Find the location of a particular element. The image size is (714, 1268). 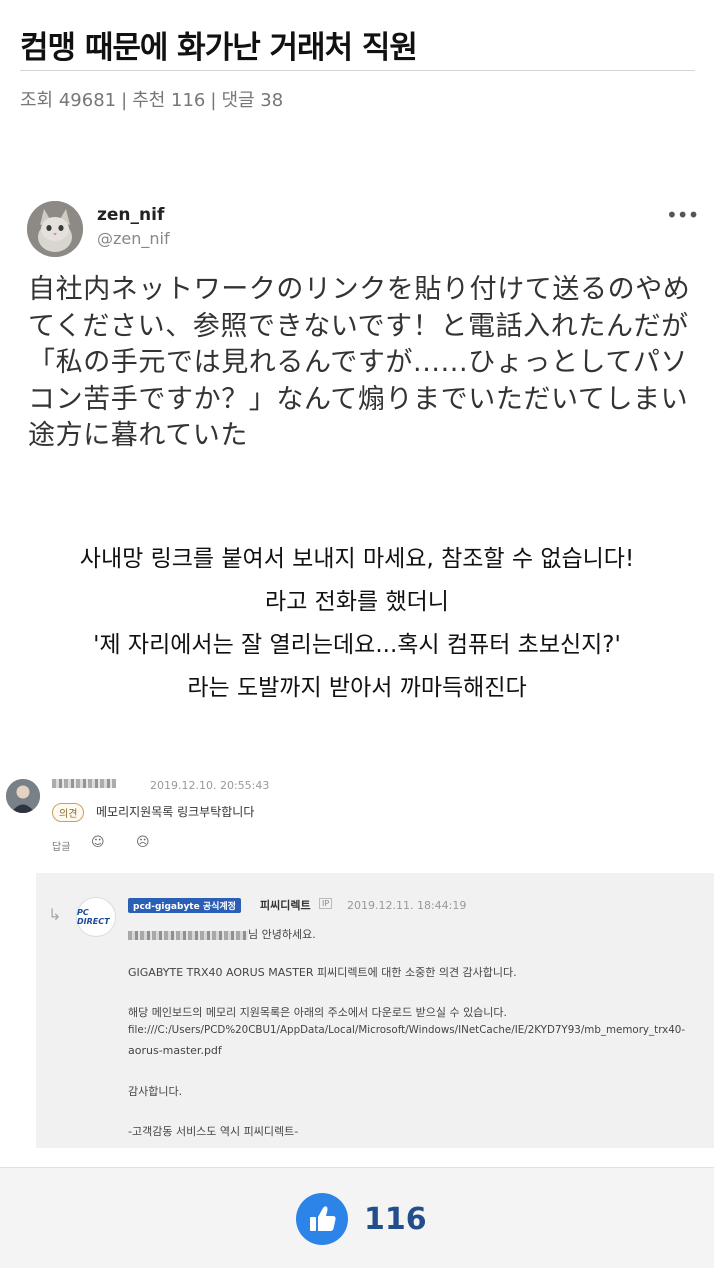

comment-date: 2019.12.10. 20:55:43 is located at coordinates (210, 785).